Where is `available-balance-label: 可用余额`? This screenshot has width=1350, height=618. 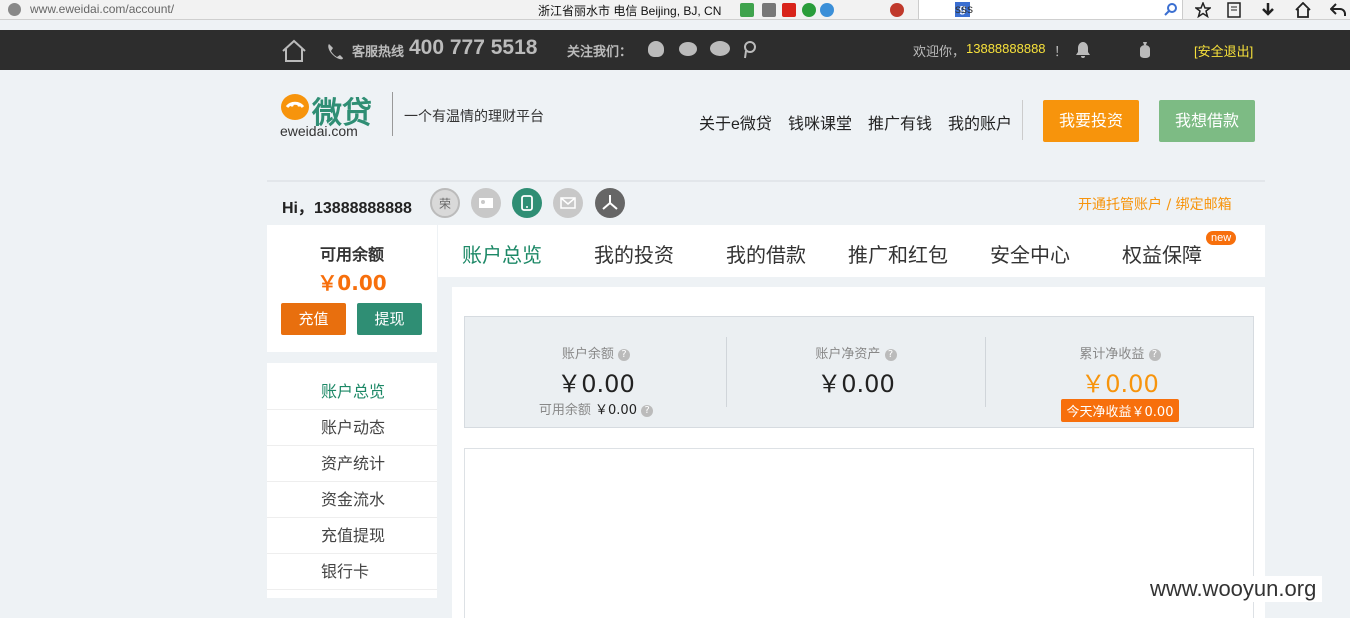
available-balance-label: 可用余额 is located at coordinates (351, 254).